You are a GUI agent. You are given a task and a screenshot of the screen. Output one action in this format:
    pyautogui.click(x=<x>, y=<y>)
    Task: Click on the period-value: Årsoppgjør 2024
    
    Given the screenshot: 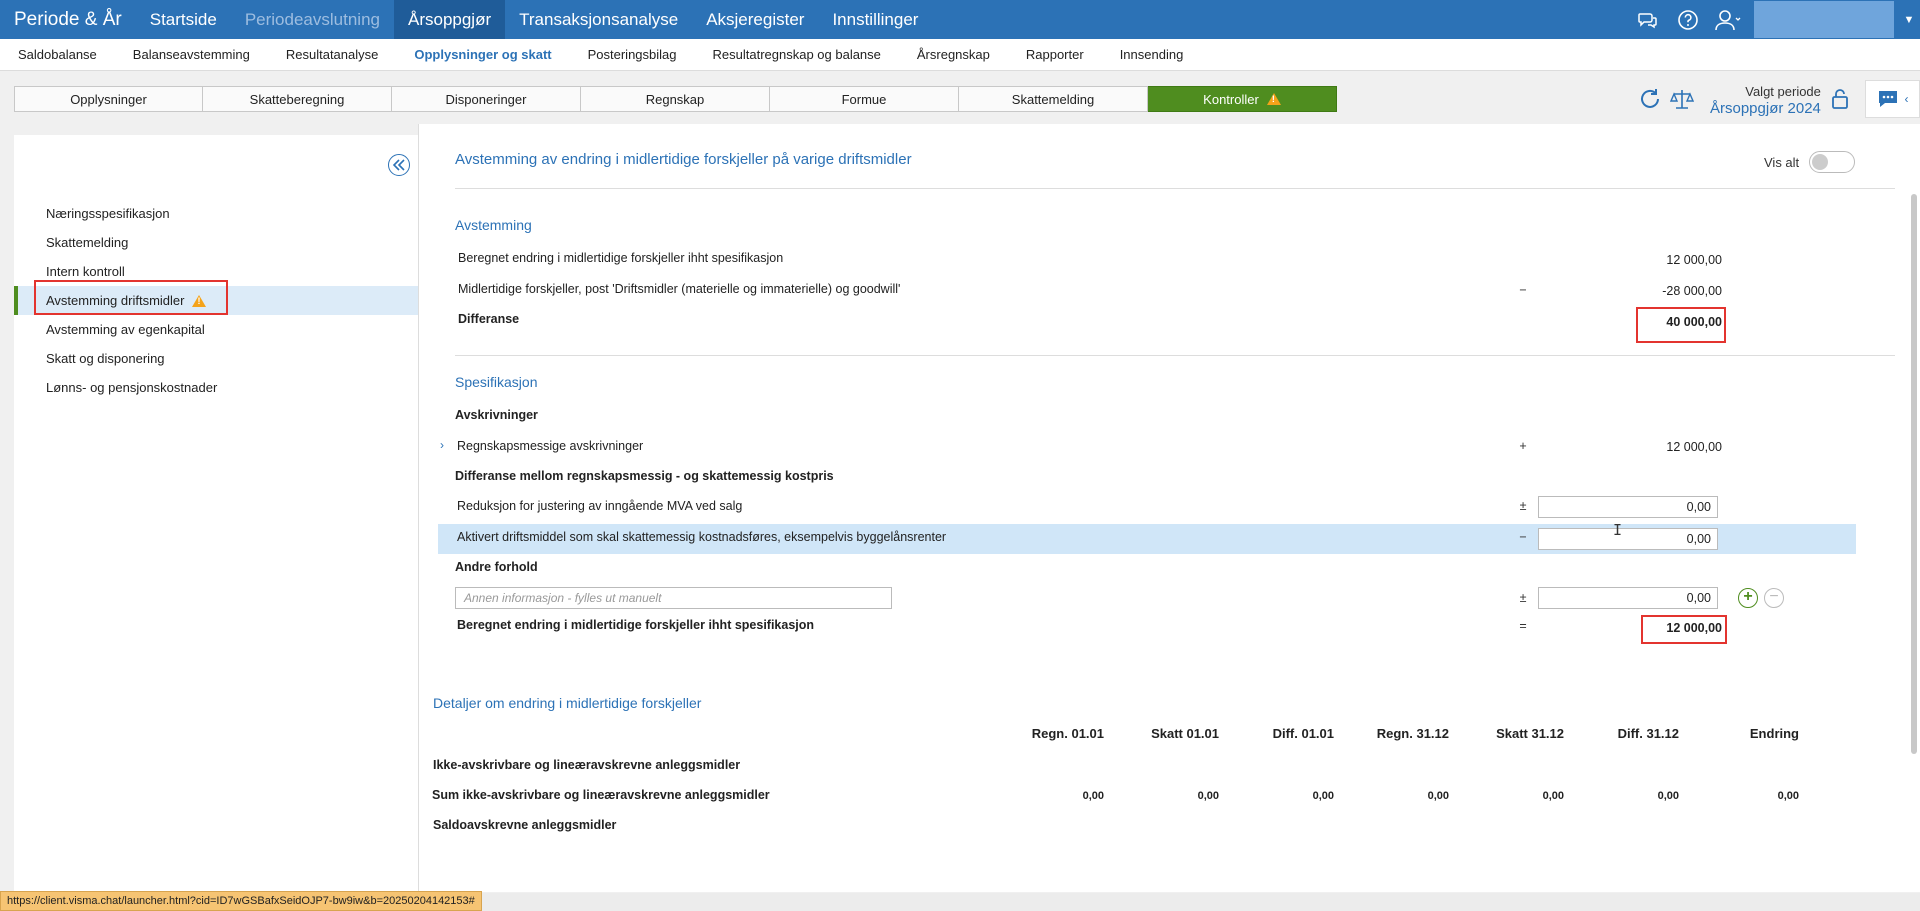 What is the action you would take?
    pyautogui.click(x=1765, y=108)
    